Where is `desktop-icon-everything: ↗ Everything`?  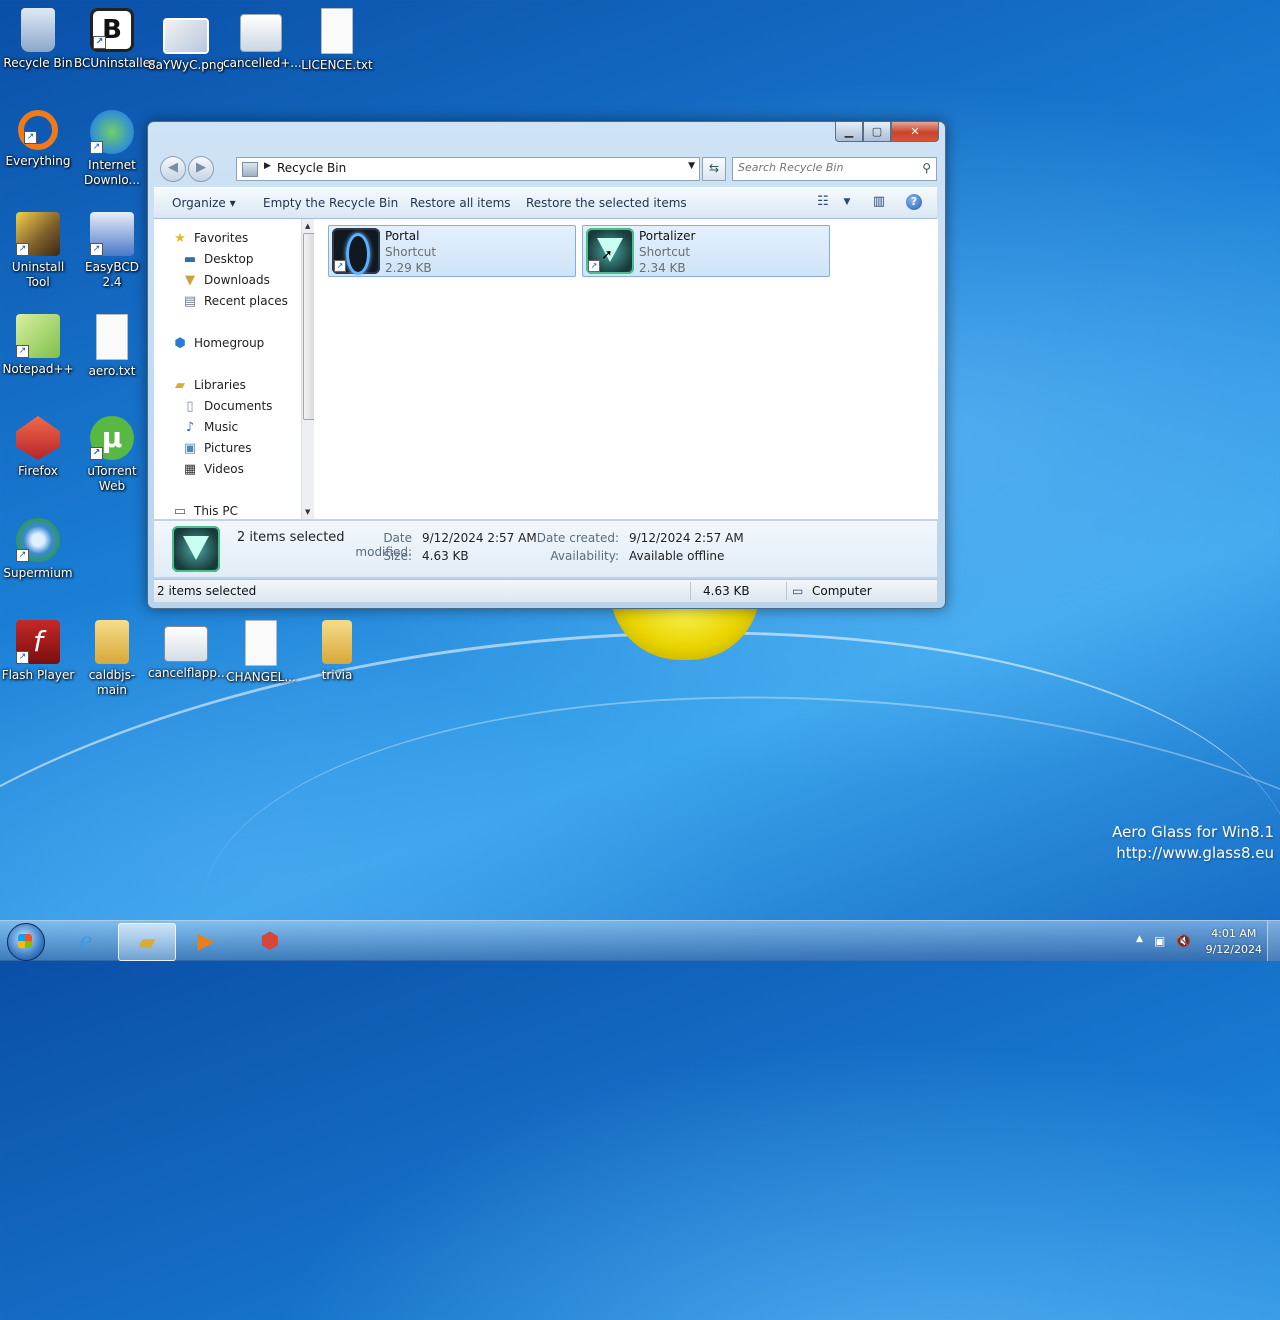 desktop-icon-everything: ↗ Everything is located at coordinates (38, 139).